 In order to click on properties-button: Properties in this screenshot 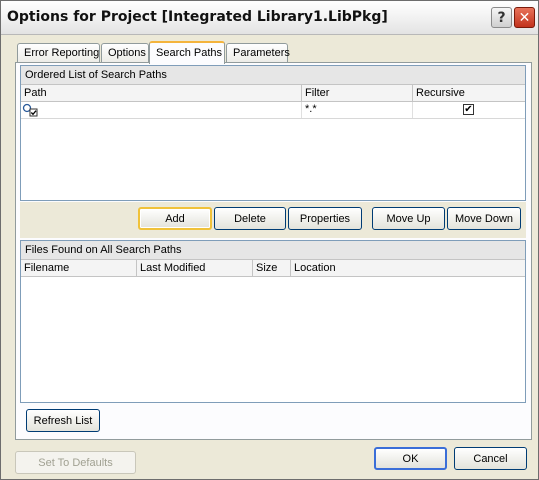, I will do `click(325, 218)`.